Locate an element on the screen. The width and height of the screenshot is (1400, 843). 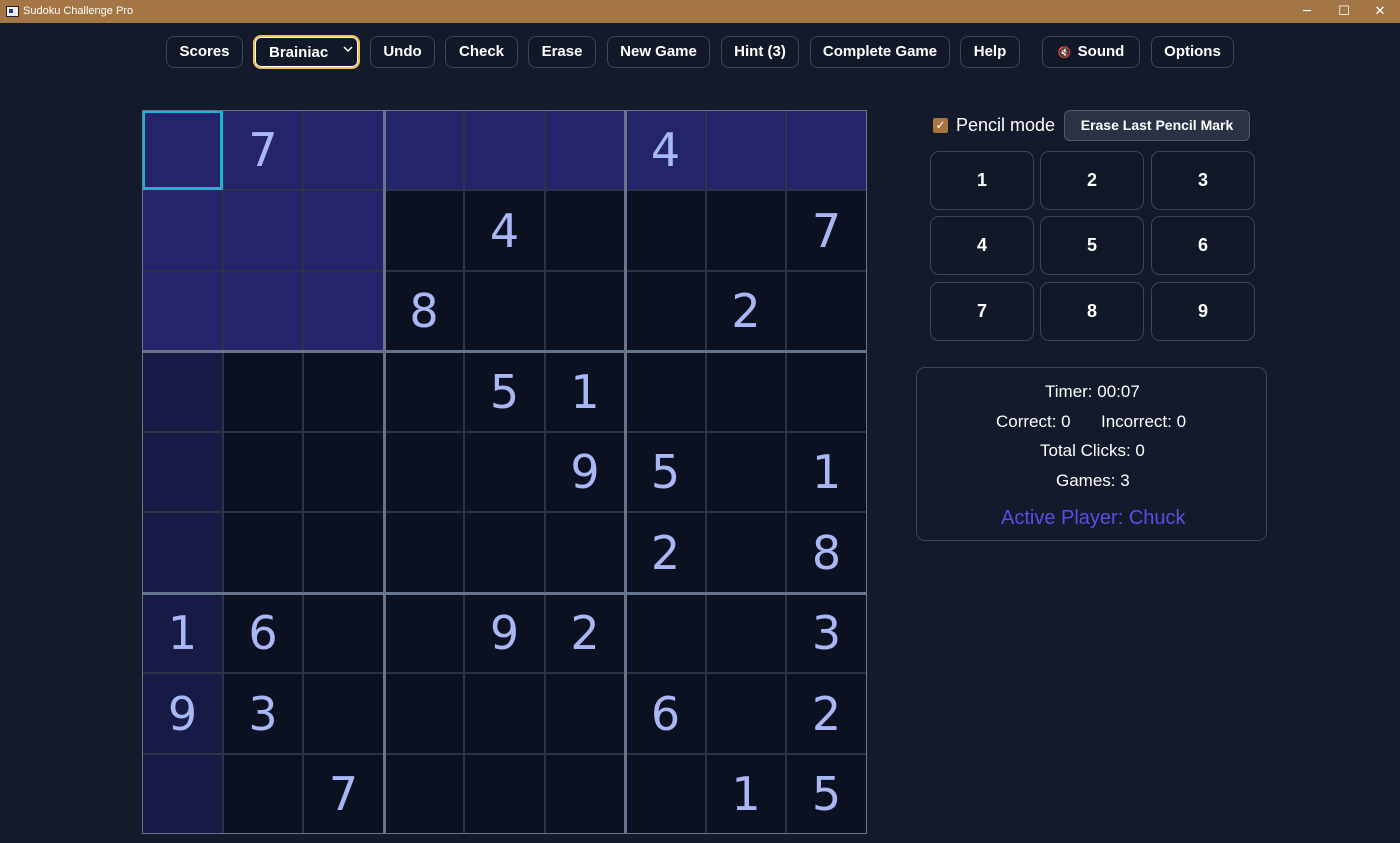
board-cell-r2-c2 is located at coordinates (263, 230).